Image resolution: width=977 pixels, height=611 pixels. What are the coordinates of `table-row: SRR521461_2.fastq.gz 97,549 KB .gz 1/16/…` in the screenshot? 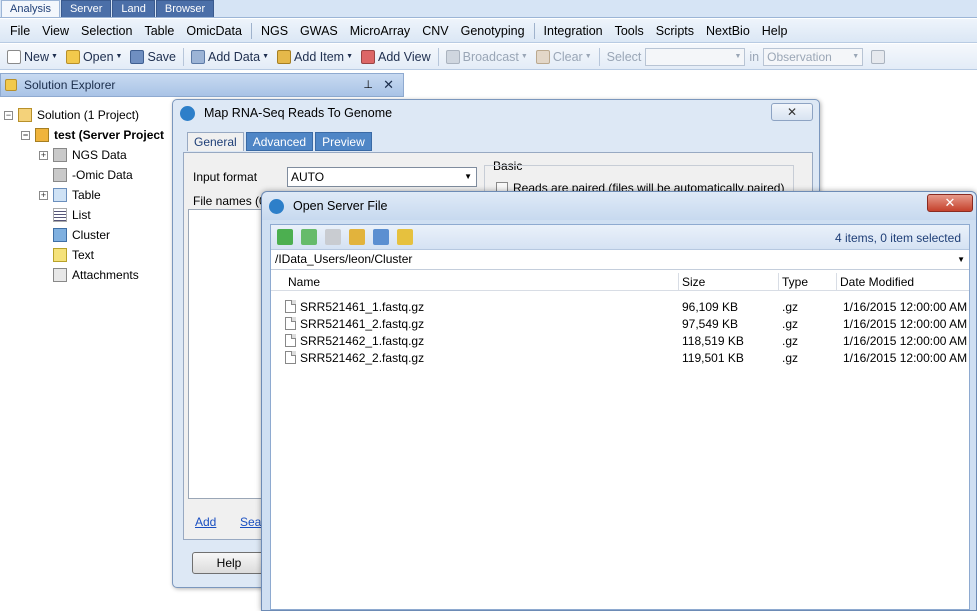 It's located at (620, 324).